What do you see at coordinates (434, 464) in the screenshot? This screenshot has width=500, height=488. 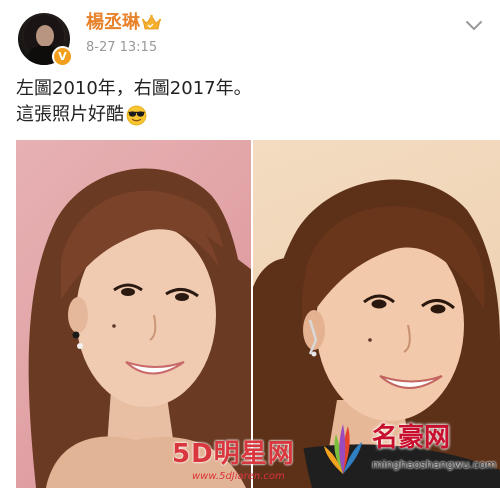 I see `watermark-minghao-url: minghaoshangwu.com` at bounding box center [434, 464].